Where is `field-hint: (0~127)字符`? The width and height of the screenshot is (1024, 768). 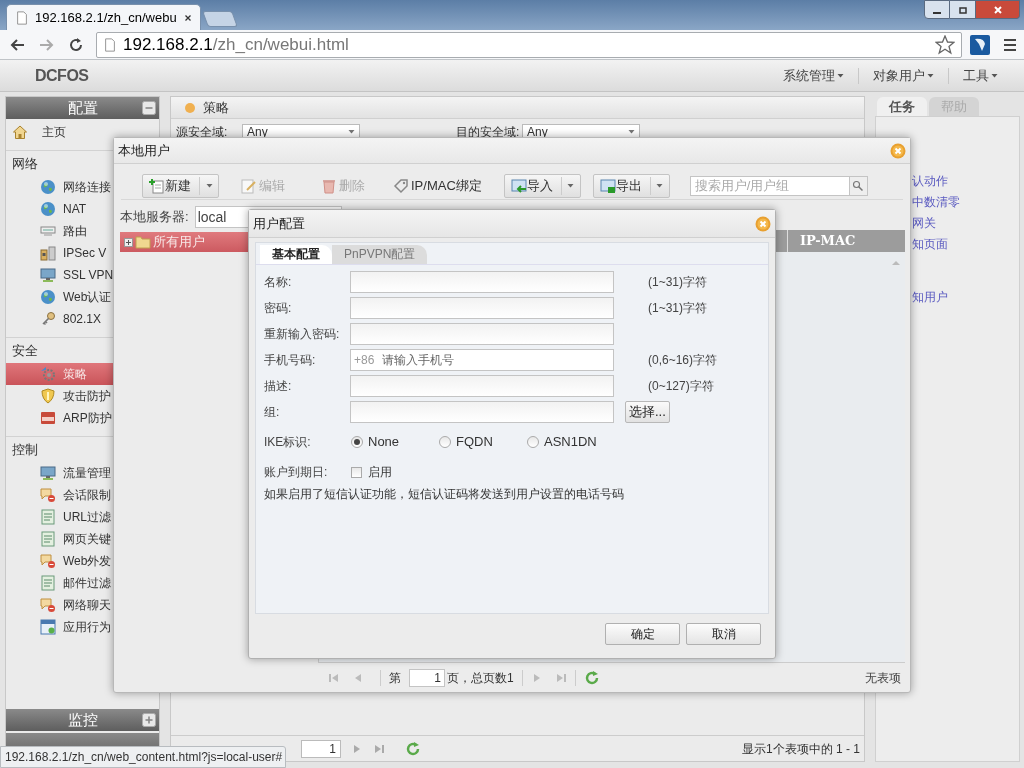
field-hint: (0~127)字符 is located at coordinates (681, 386).